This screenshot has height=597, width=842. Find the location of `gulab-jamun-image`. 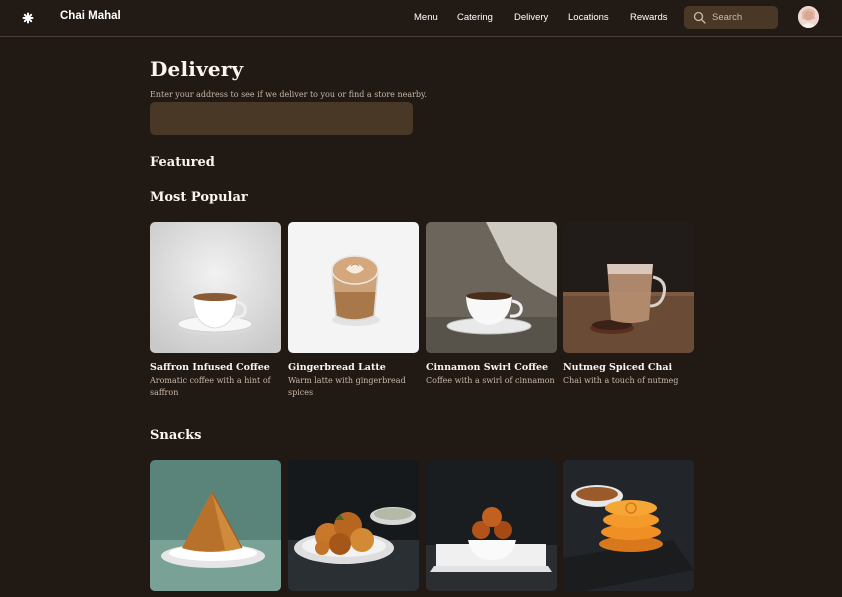

gulab-jamun-image is located at coordinates (491, 525).